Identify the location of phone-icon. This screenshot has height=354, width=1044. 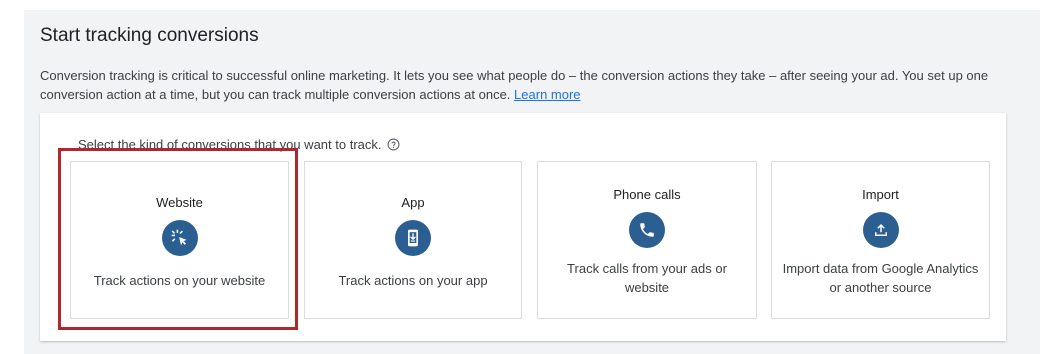
(647, 230).